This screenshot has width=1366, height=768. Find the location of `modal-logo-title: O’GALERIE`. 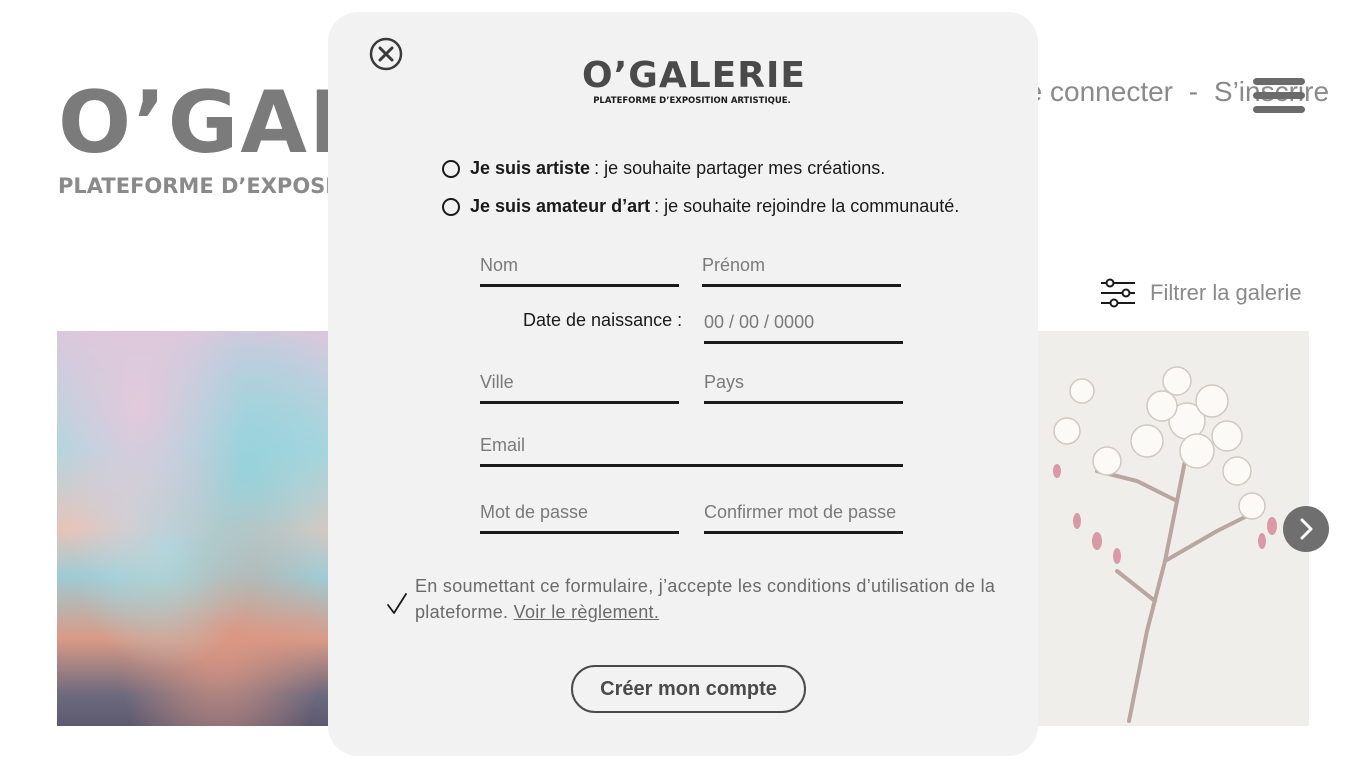

modal-logo-title: O’GALERIE is located at coordinates (694, 75).